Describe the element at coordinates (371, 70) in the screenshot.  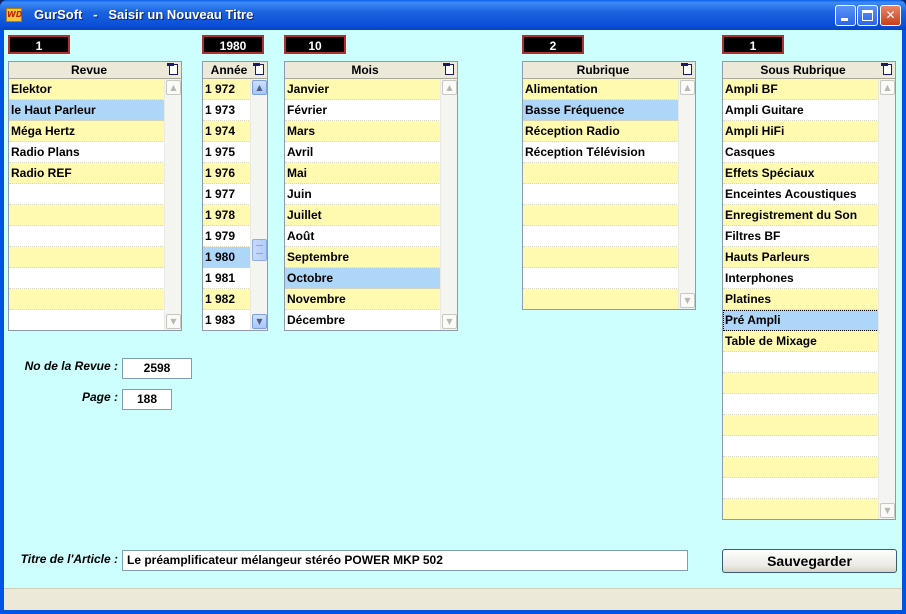
I see `mois-list-header: Mois` at that location.